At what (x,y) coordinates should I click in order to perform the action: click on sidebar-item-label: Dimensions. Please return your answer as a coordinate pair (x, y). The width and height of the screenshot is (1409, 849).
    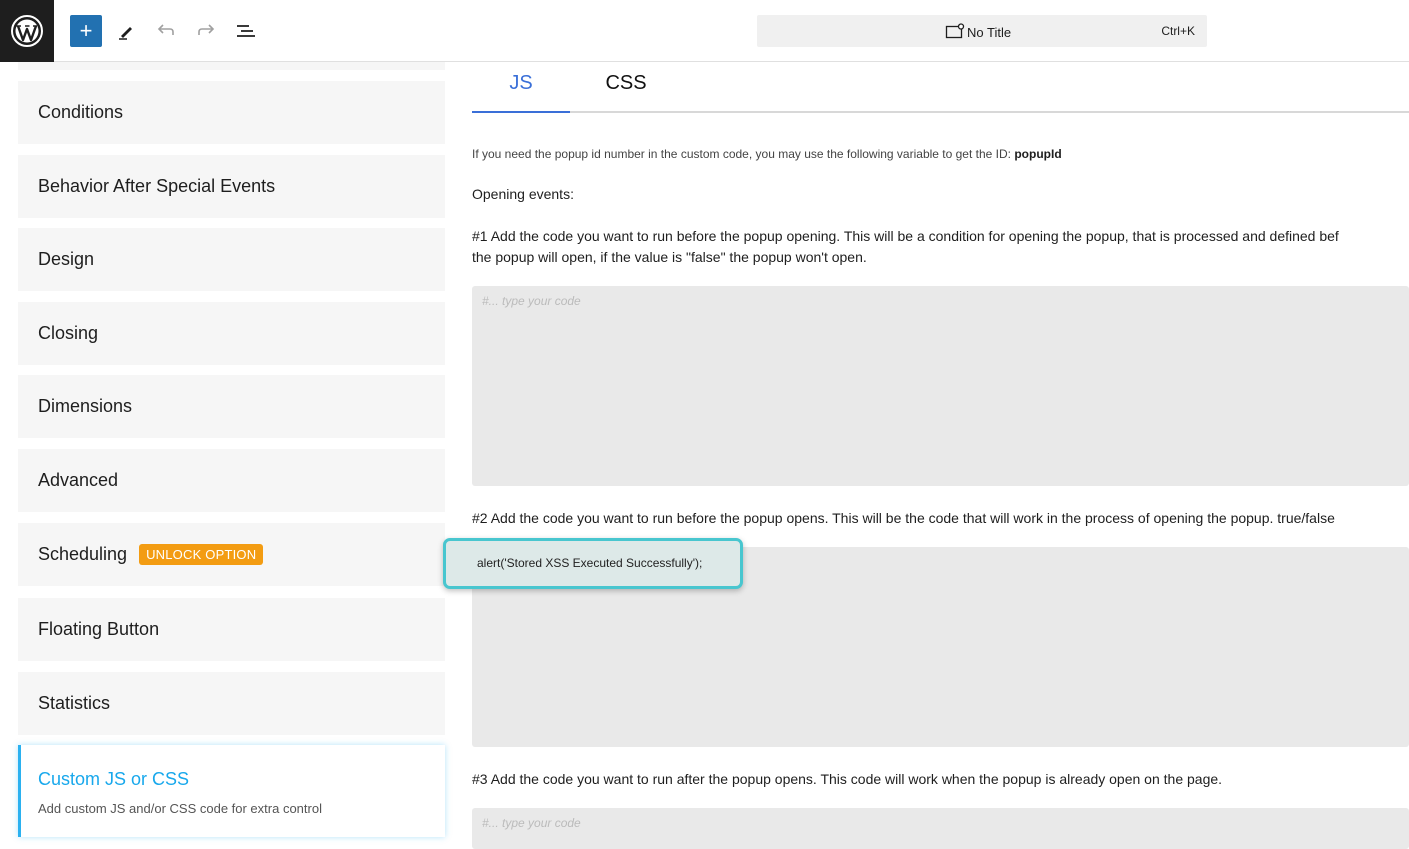
    Looking at the image, I should click on (85, 406).